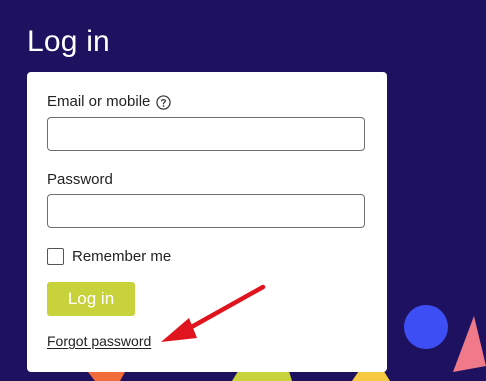  Describe the element at coordinates (206, 211) in the screenshot. I see `password-field` at that location.